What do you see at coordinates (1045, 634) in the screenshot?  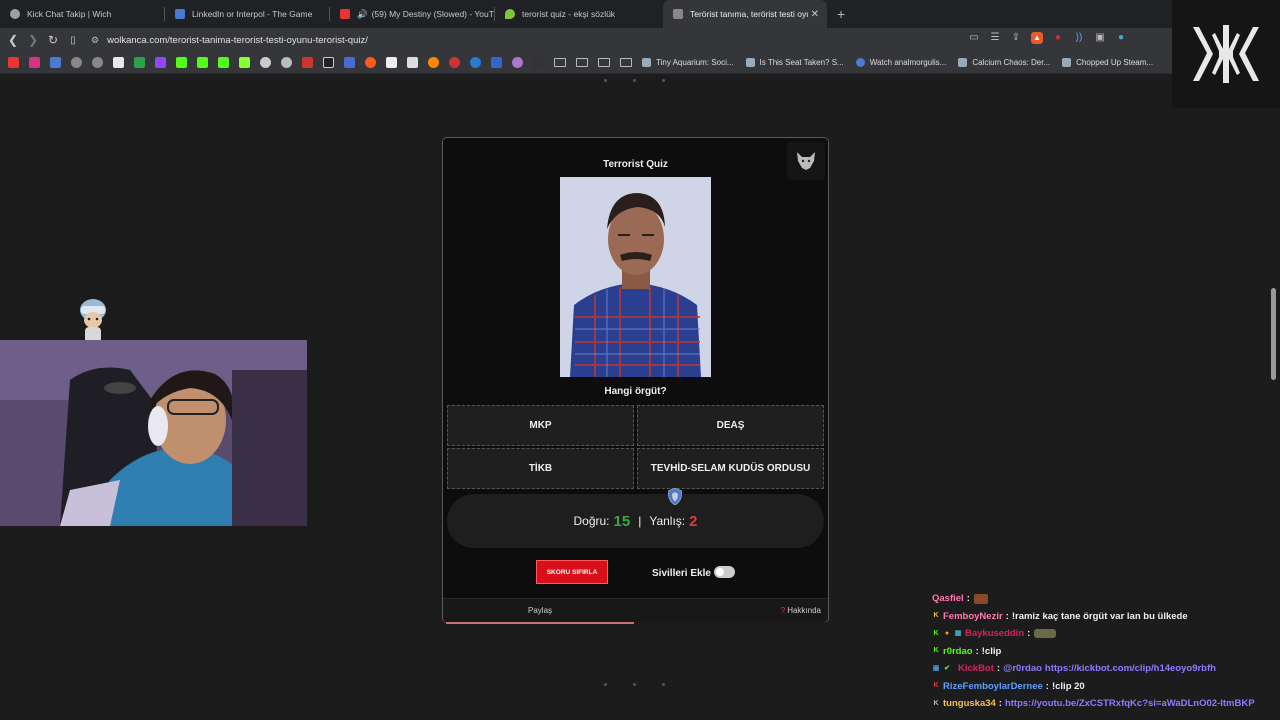 I see `tank-emote-icon` at bounding box center [1045, 634].